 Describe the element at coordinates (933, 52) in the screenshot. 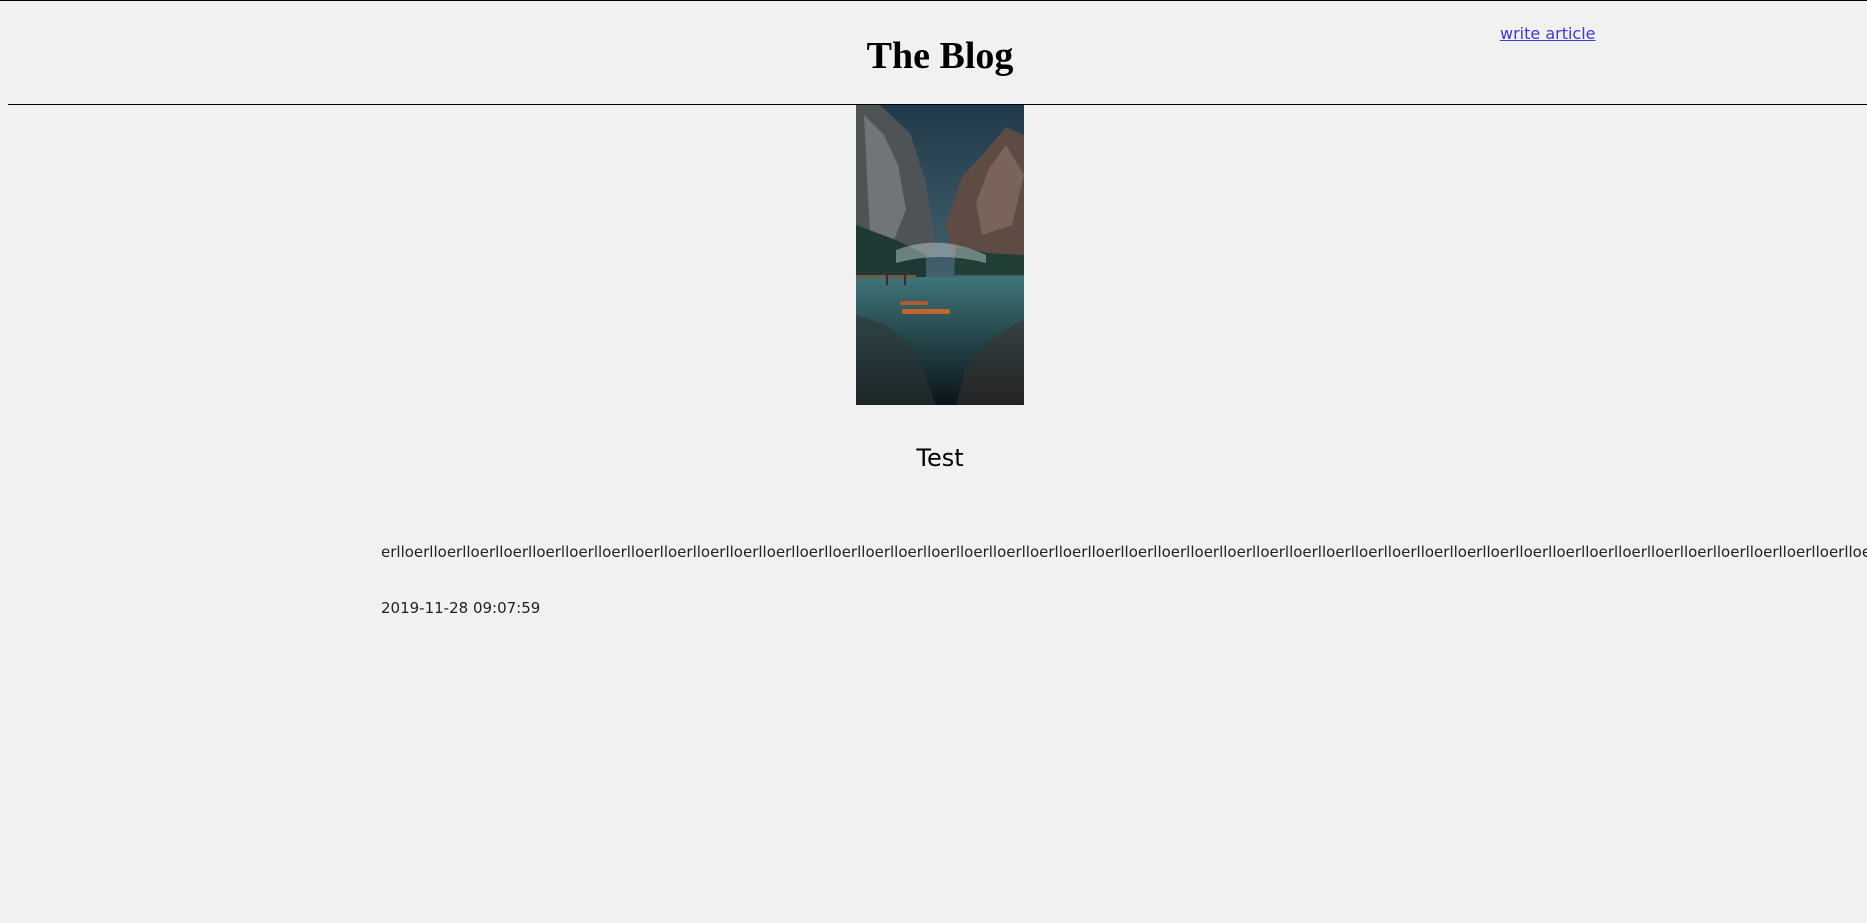

I see `site-header: The Blog write article` at that location.